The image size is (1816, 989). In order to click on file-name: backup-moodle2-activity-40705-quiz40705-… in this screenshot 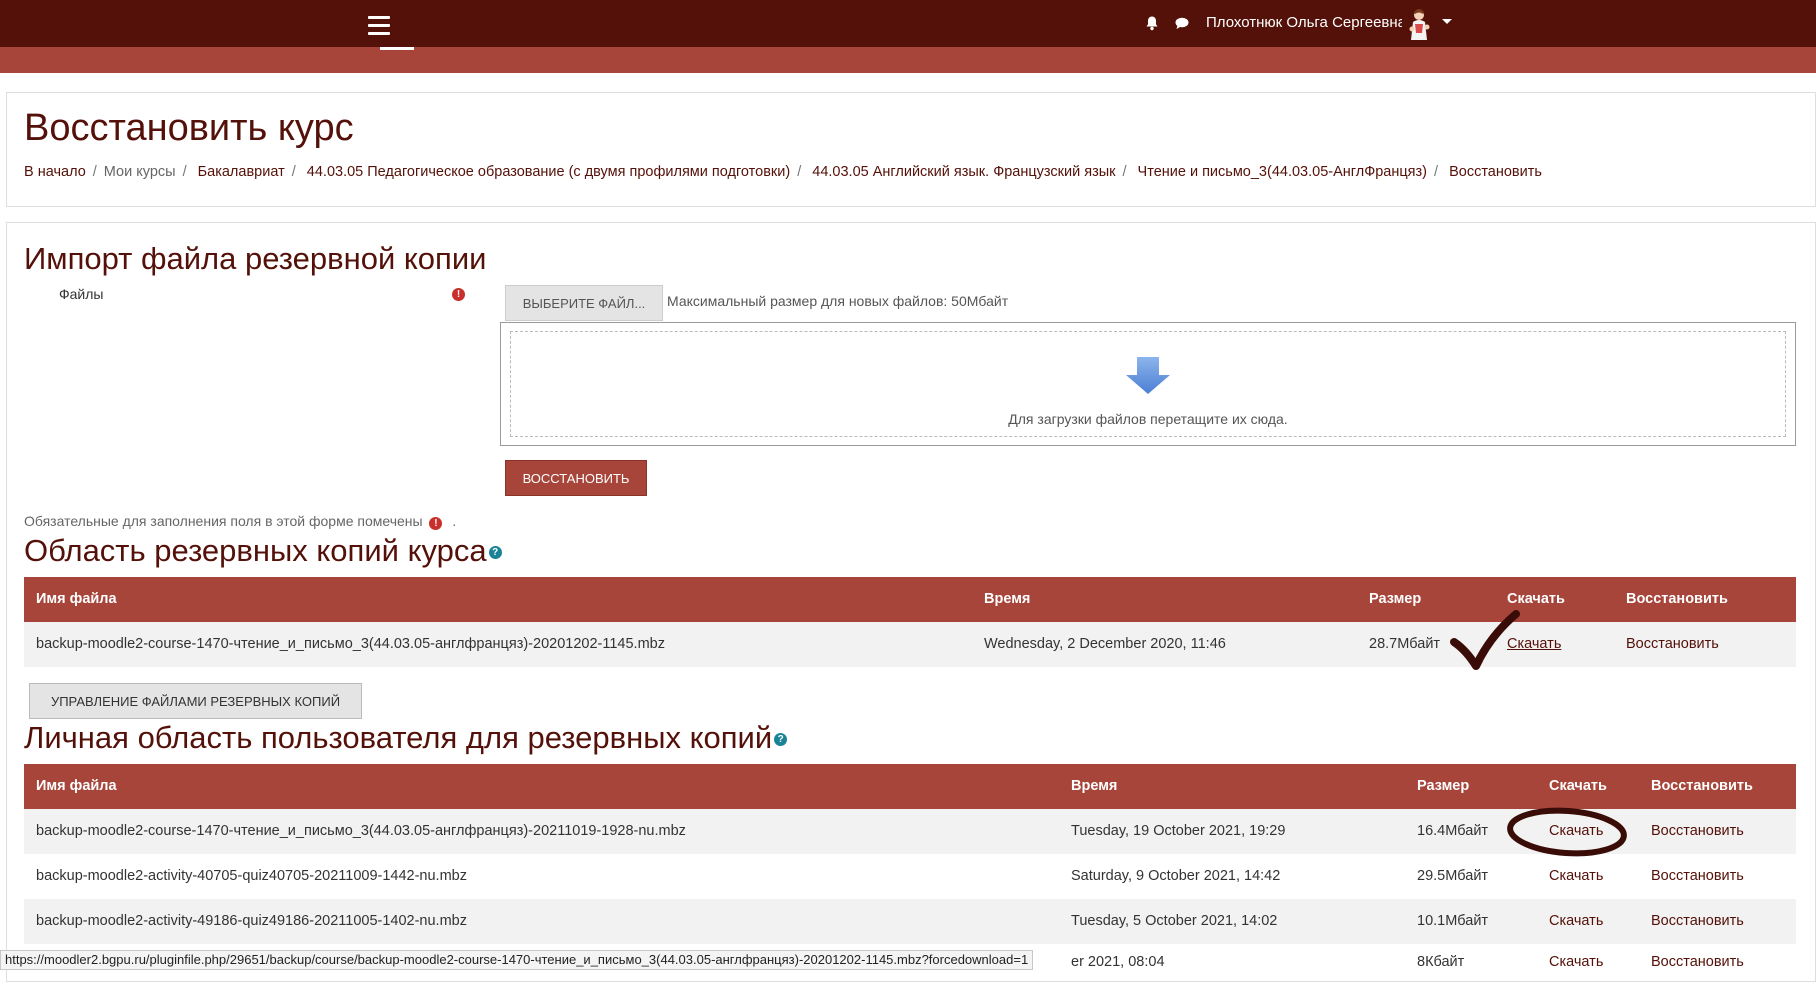, I will do `click(251, 876)`.